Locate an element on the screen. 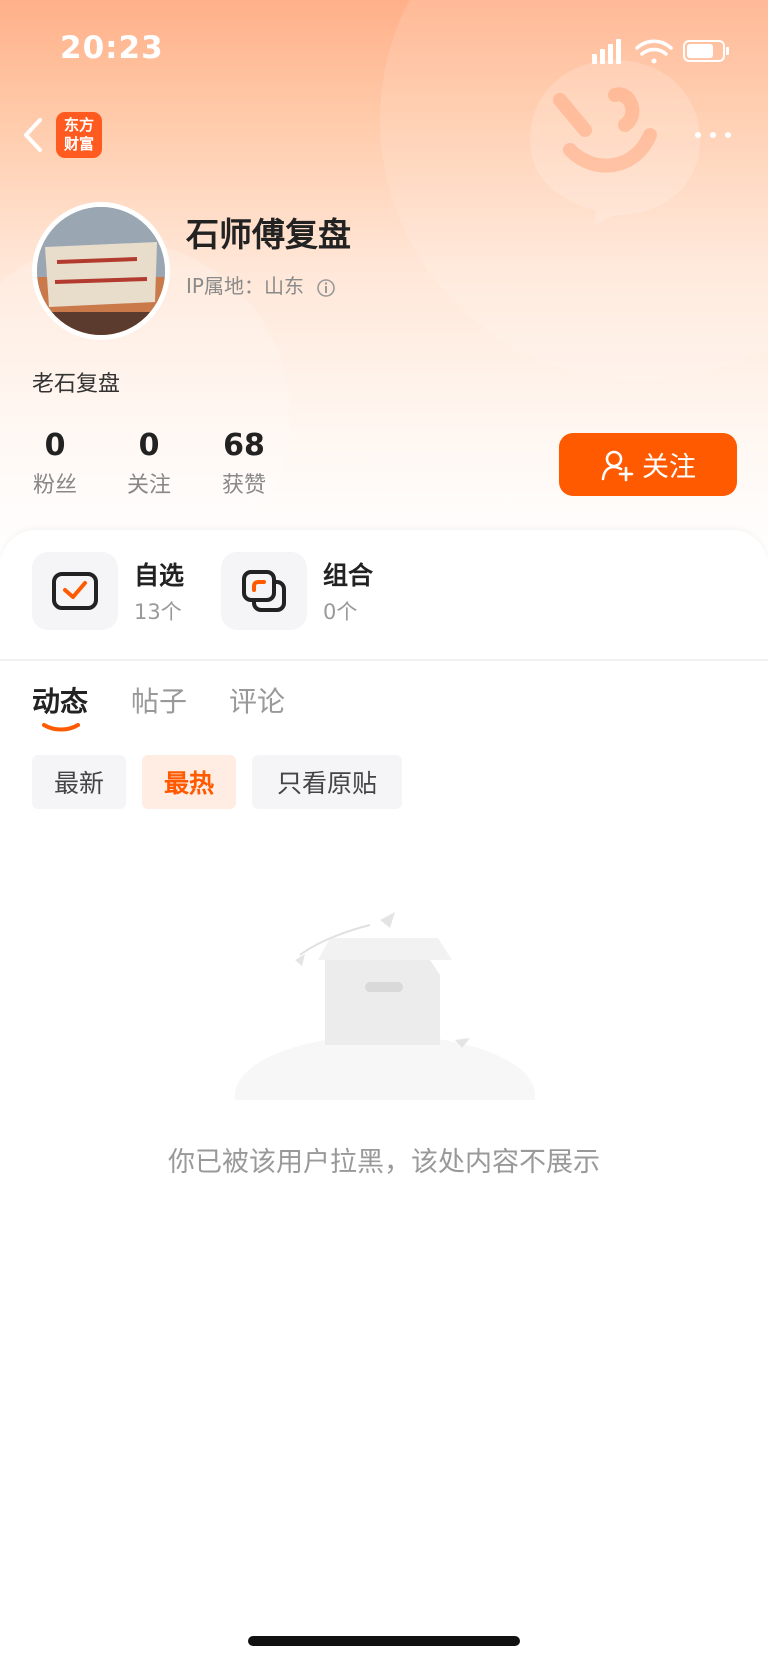 The height and width of the screenshot is (1663, 768). shortcut-title: 自选 is located at coordinates (159, 575).